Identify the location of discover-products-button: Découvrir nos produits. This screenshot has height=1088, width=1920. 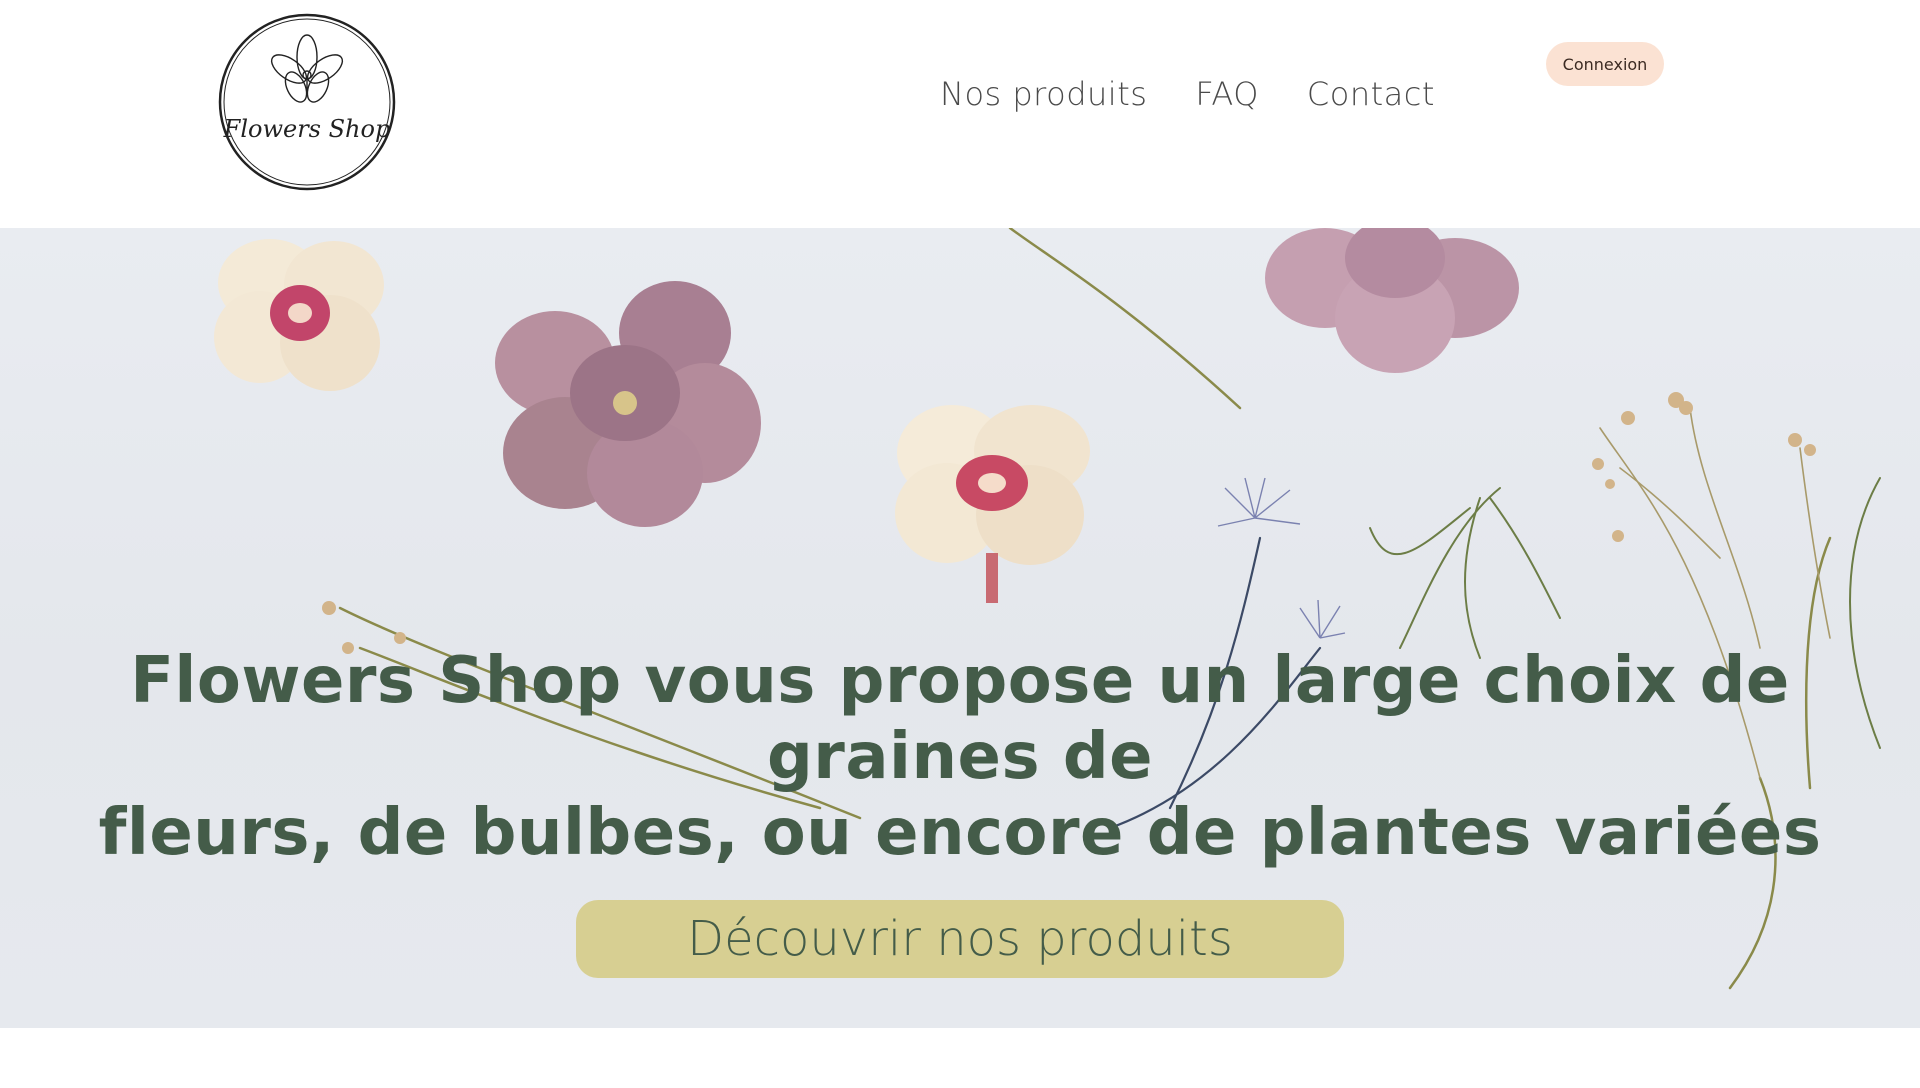
(960, 939).